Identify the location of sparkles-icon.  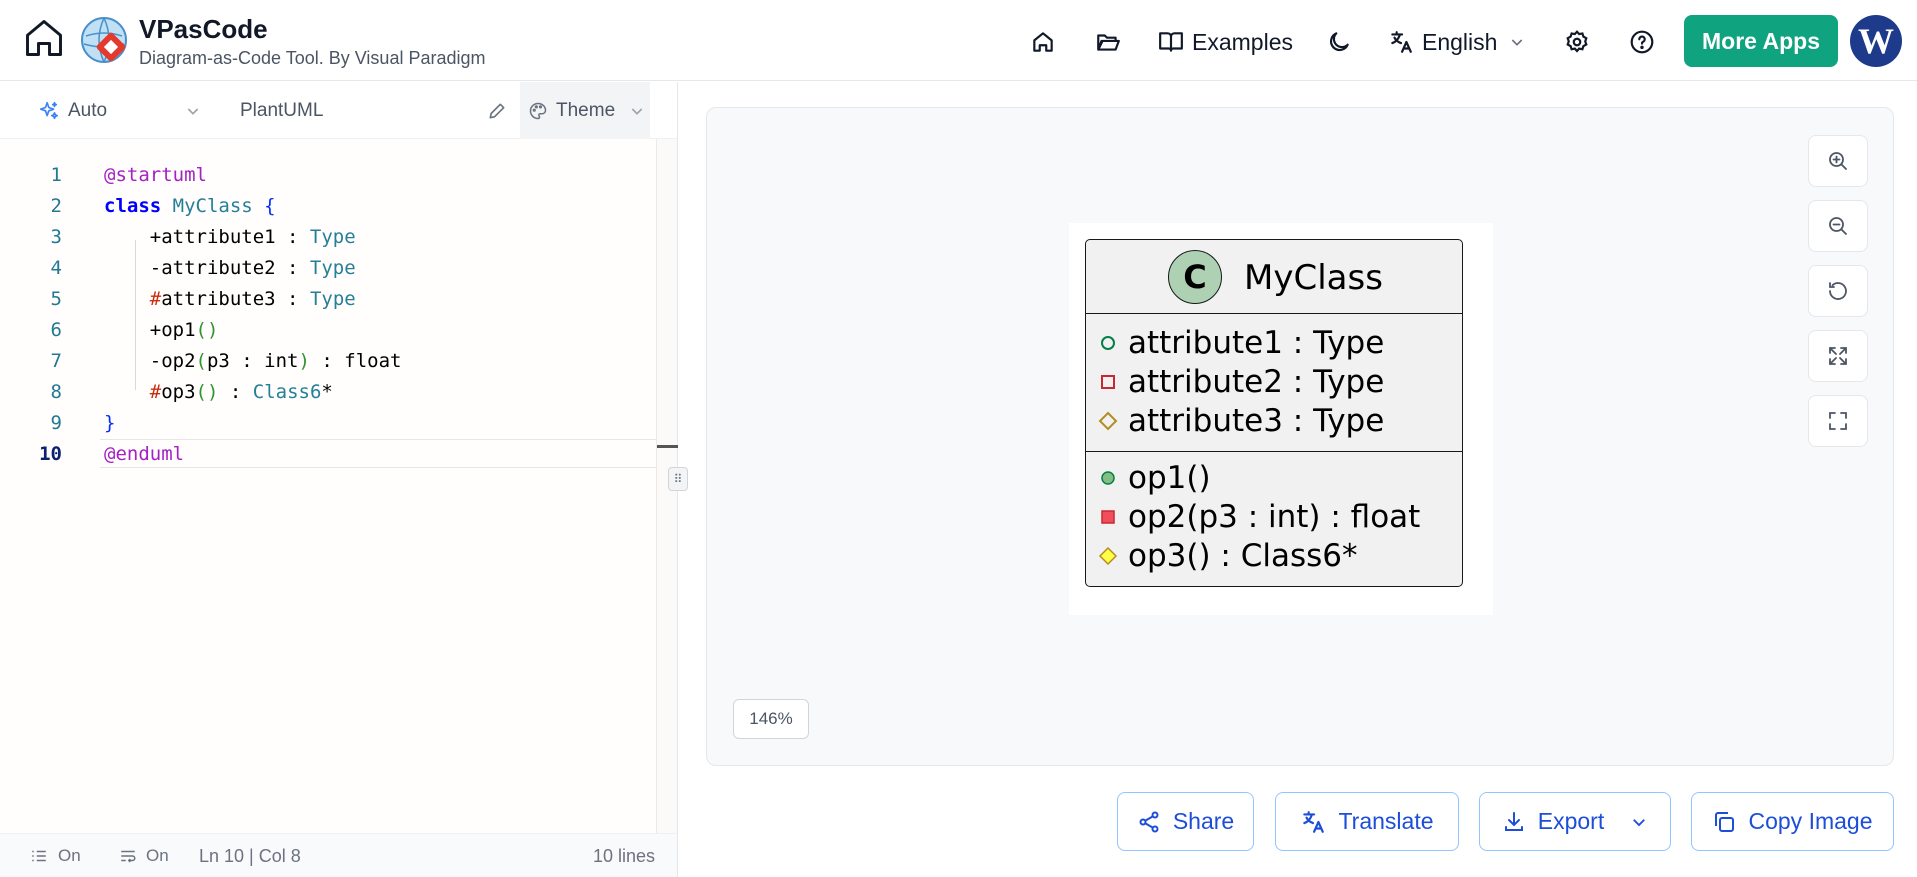
(49, 110).